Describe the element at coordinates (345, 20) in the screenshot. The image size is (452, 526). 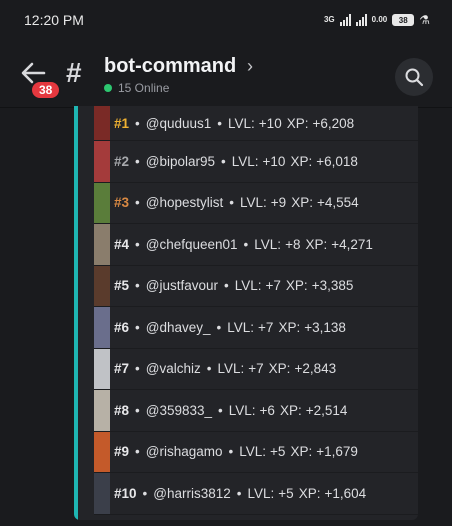
I see `signal-icon` at that location.